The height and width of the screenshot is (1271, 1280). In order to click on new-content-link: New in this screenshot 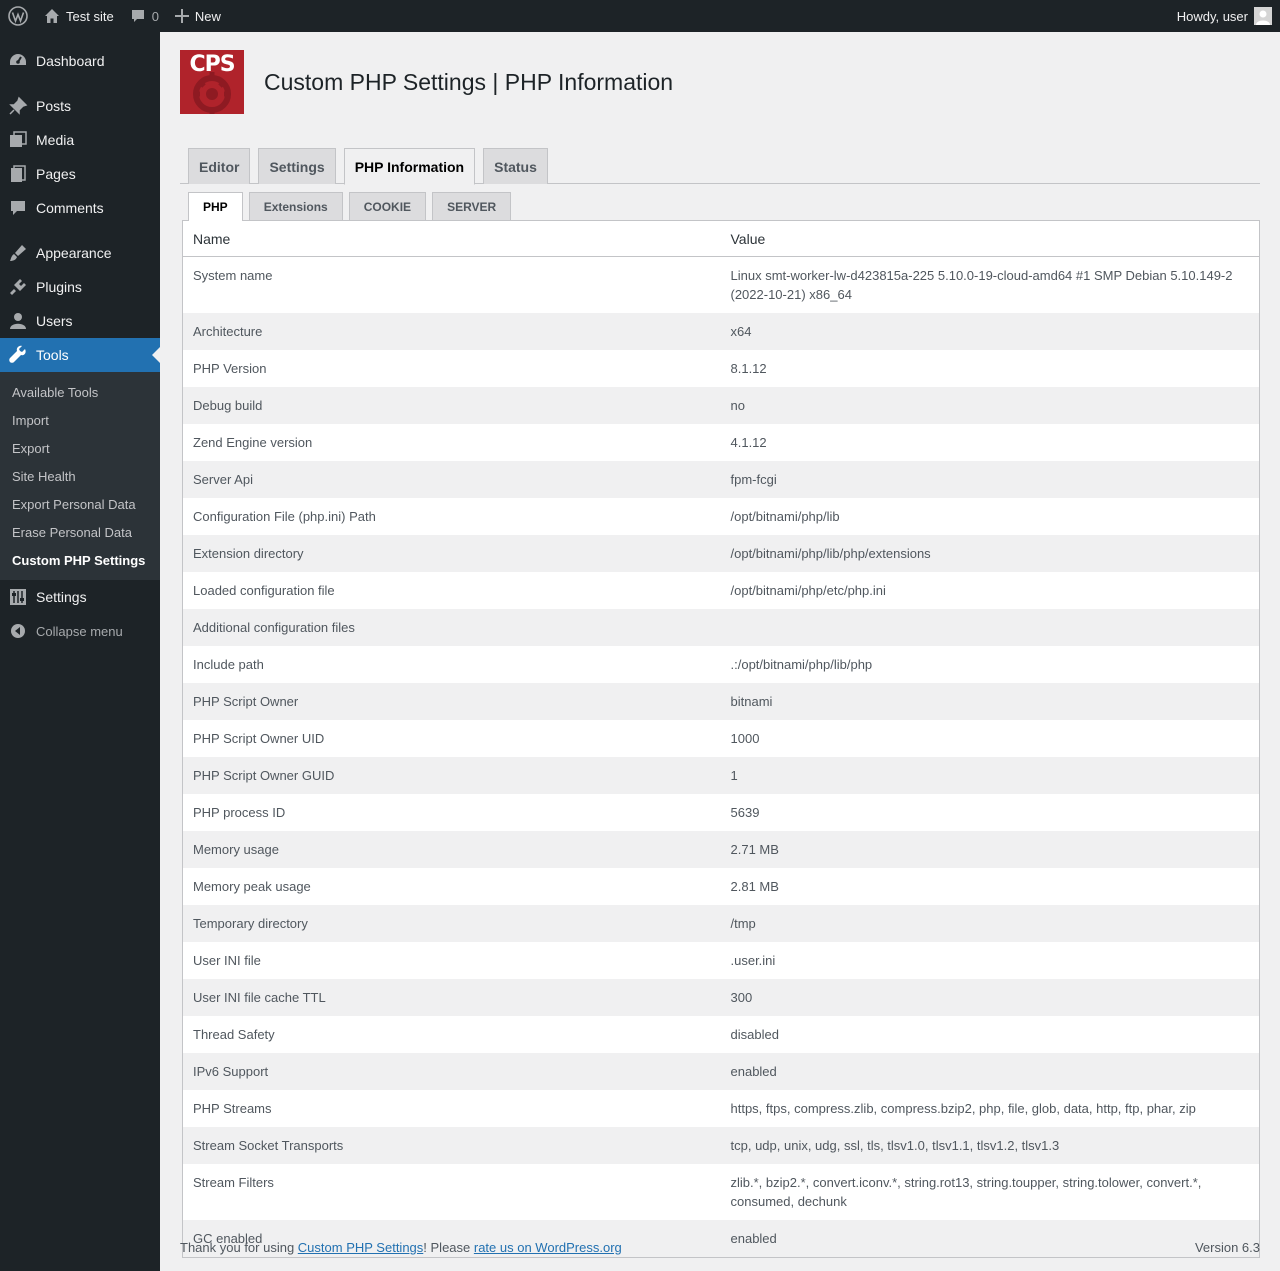, I will do `click(198, 16)`.